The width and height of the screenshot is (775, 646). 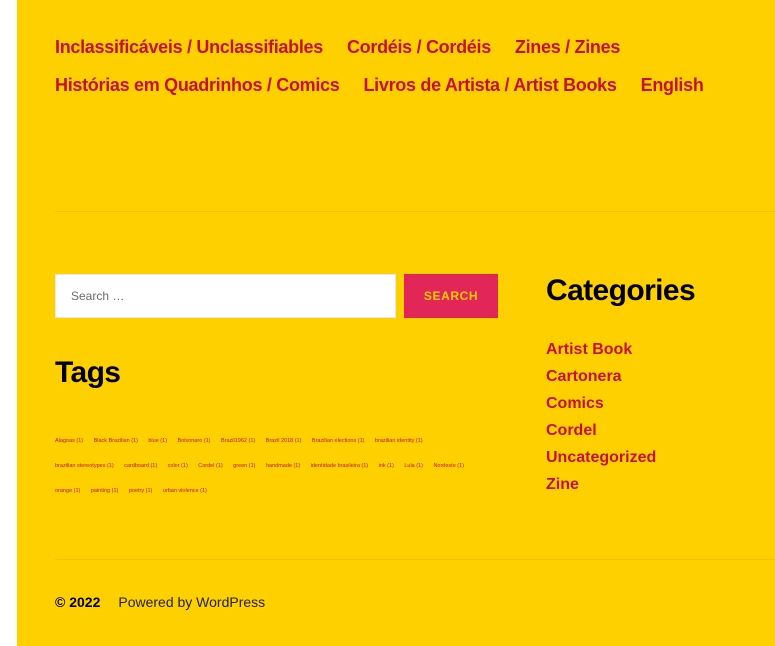 I want to click on nav-item-english: English, so click(x=672, y=85).